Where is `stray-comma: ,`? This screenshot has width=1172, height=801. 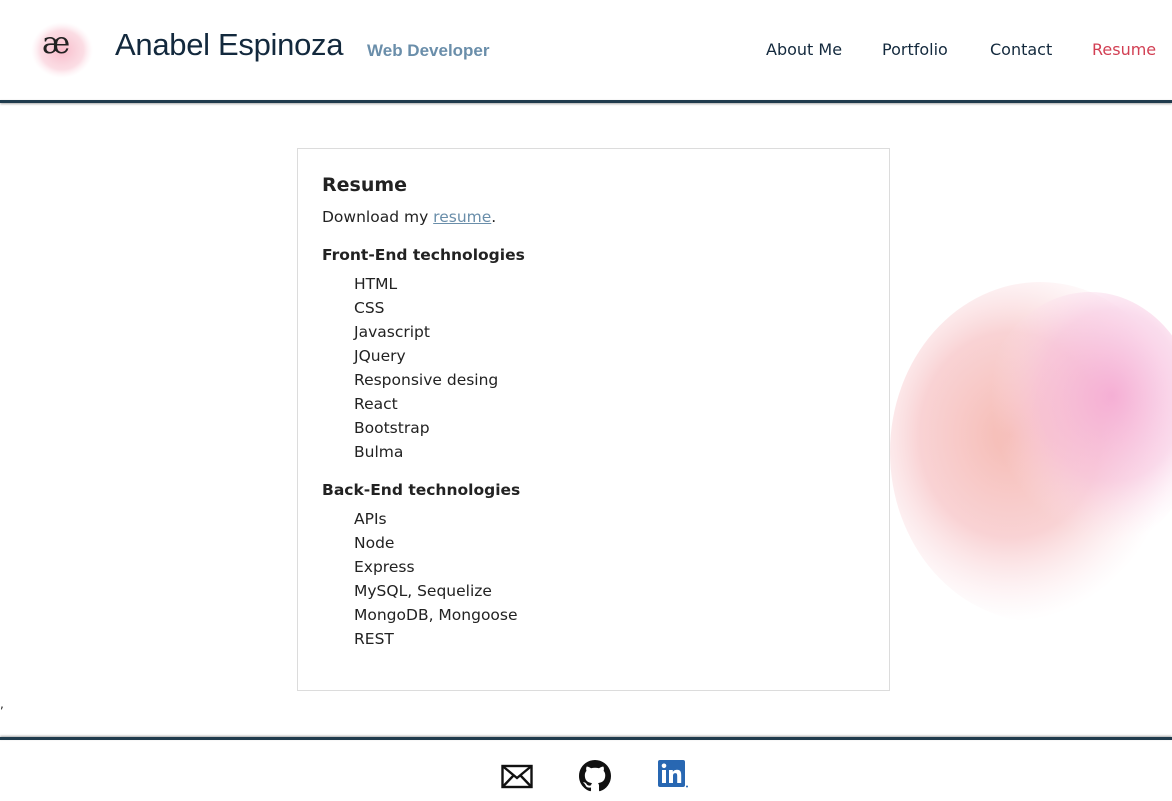
stray-comma: , is located at coordinates (2, 704).